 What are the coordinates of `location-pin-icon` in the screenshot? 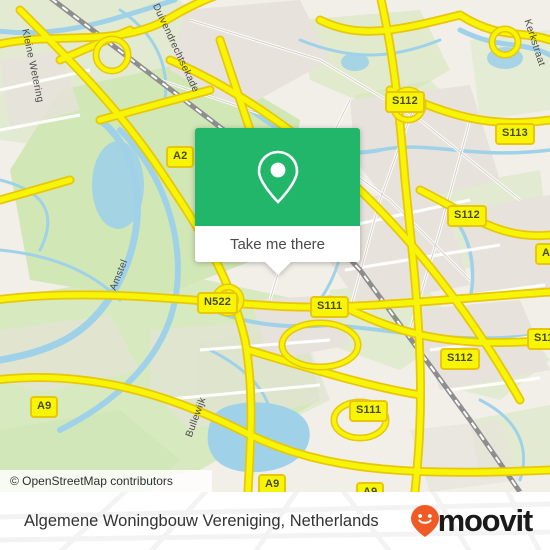 It's located at (277, 177).